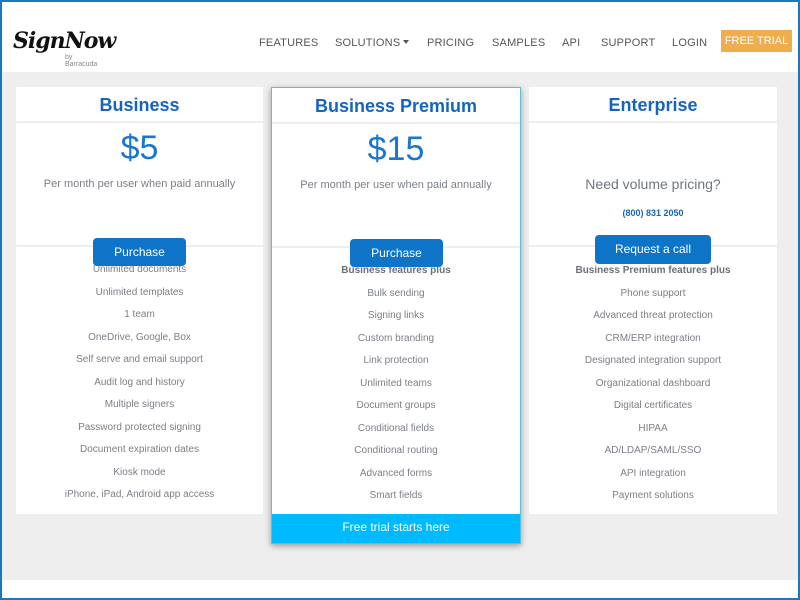 The image size is (800, 600). Describe the element at coordinates (396, 428) in the screenshot. I see `feature-item: Conditional fields` at that location.